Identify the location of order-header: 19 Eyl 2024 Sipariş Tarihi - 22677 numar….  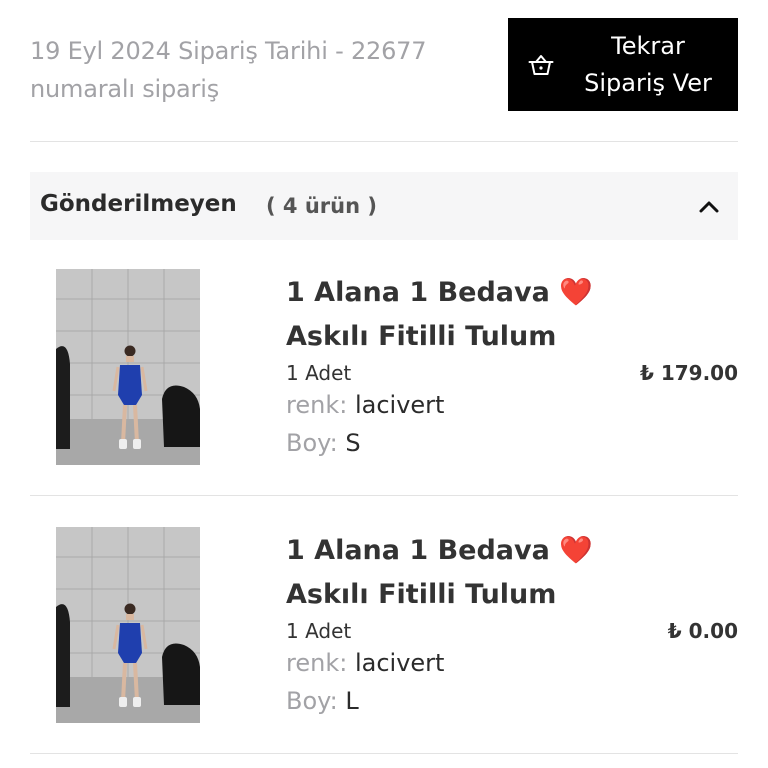
(384, 65).